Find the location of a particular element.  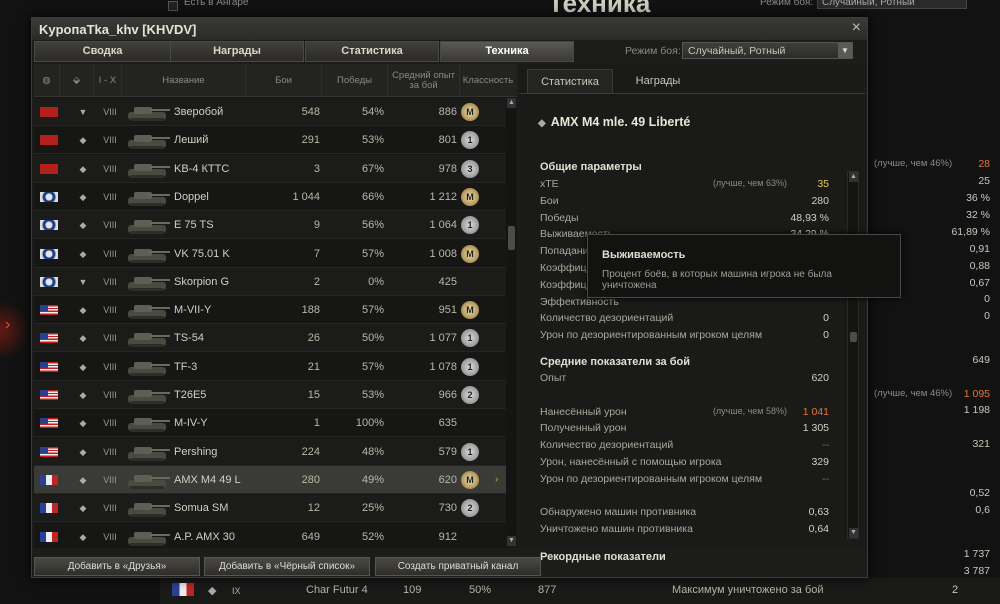

compare-row: 36 % is located at coordinates (934, 200).